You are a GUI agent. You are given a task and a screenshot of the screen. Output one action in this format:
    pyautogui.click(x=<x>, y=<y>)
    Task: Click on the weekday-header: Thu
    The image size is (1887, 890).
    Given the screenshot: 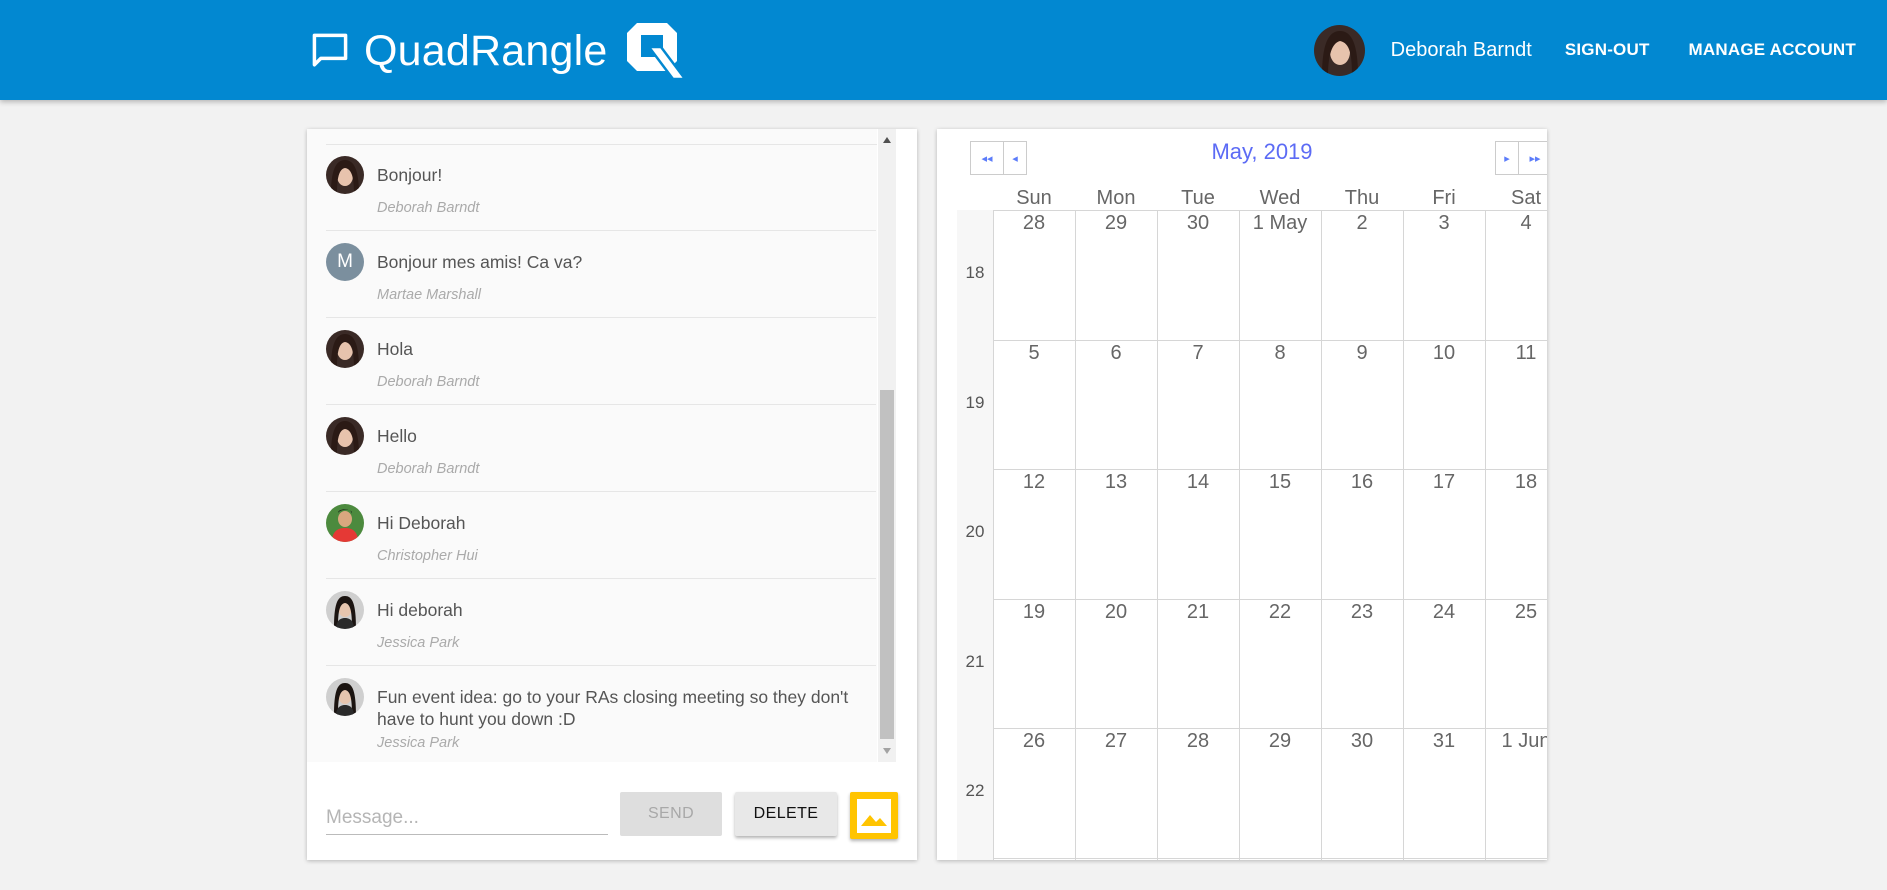 What is the action you would take?
    pyautogui.click(x=1362, y=198)
    